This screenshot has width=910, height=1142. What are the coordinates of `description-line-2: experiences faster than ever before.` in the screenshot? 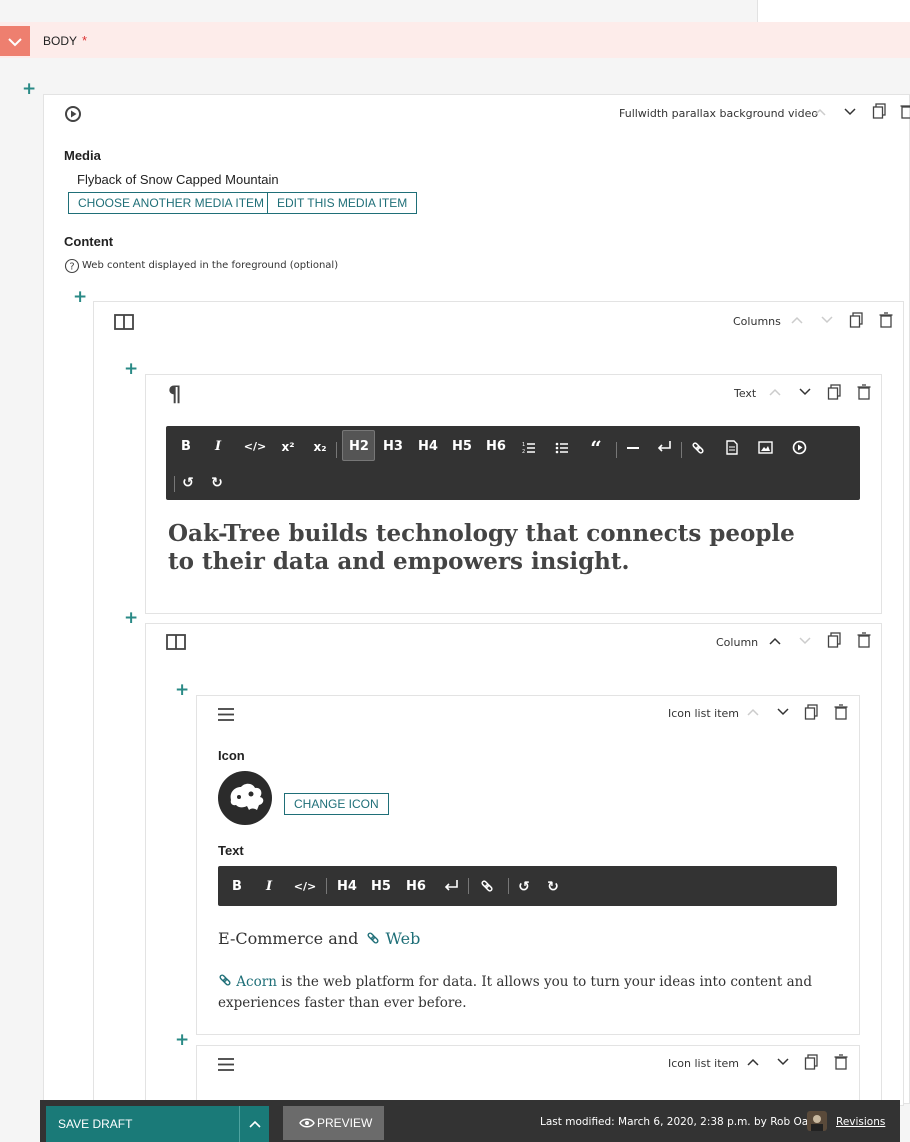 It's located at (342, 1003).